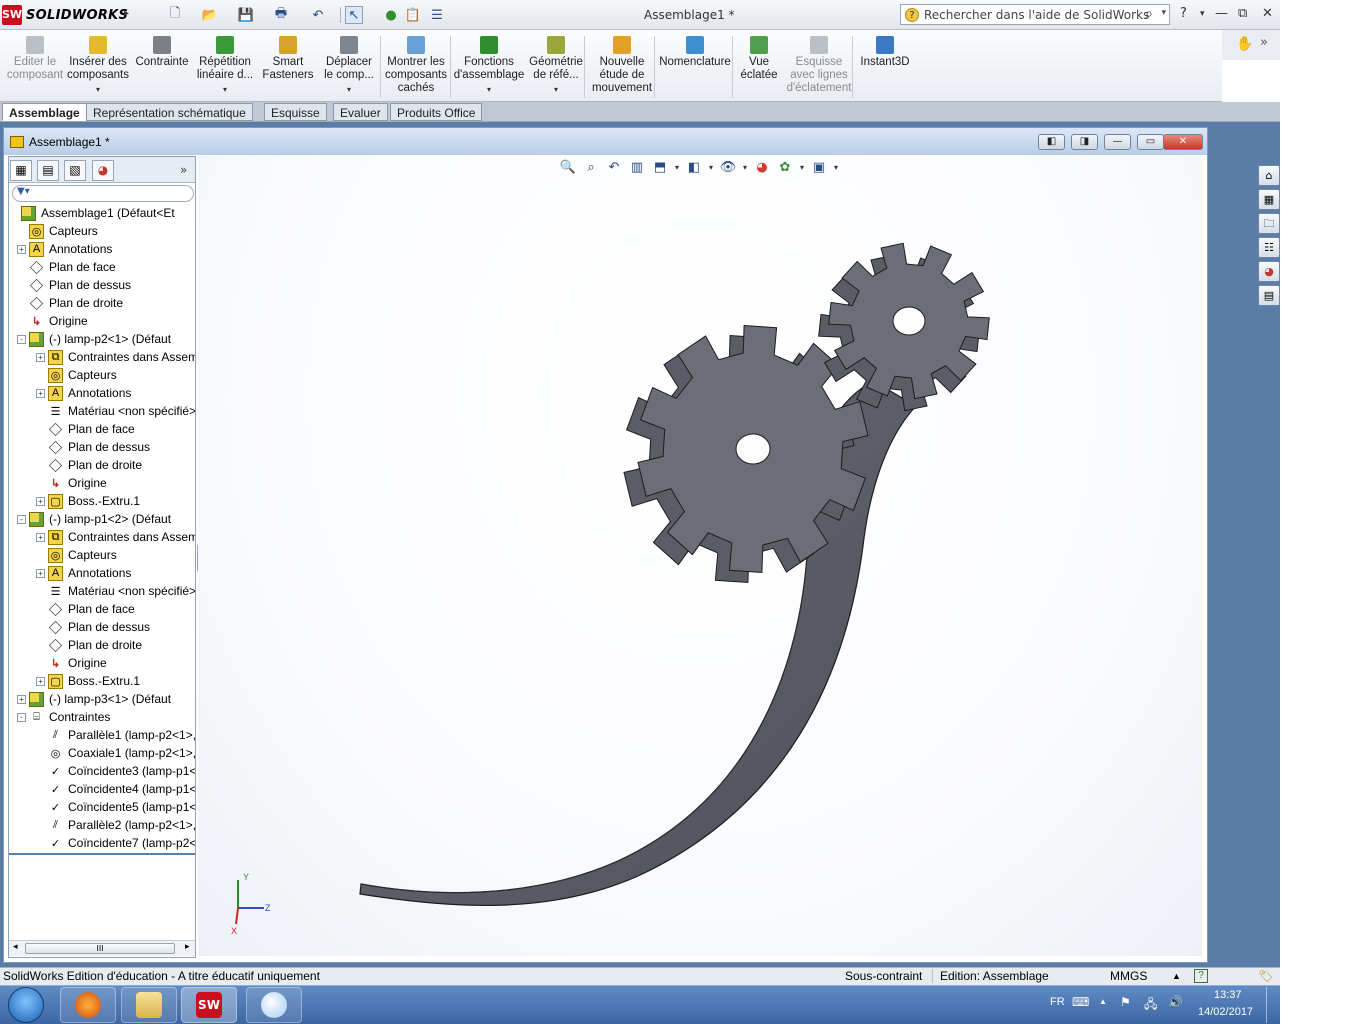 The image size is (1345, 1024). Describe the element at coordinates (728, 168) in the screenshot. I see `hide-show-items-icon: 👁` at that location.